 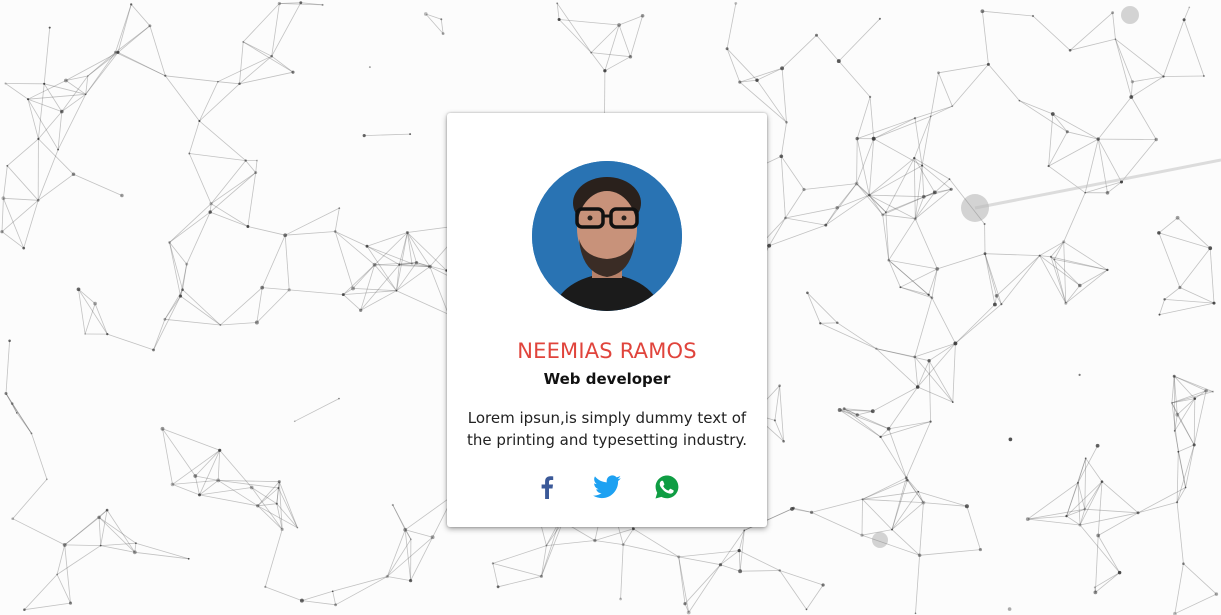 I want to click on avatar, so click(x=607, y=236).